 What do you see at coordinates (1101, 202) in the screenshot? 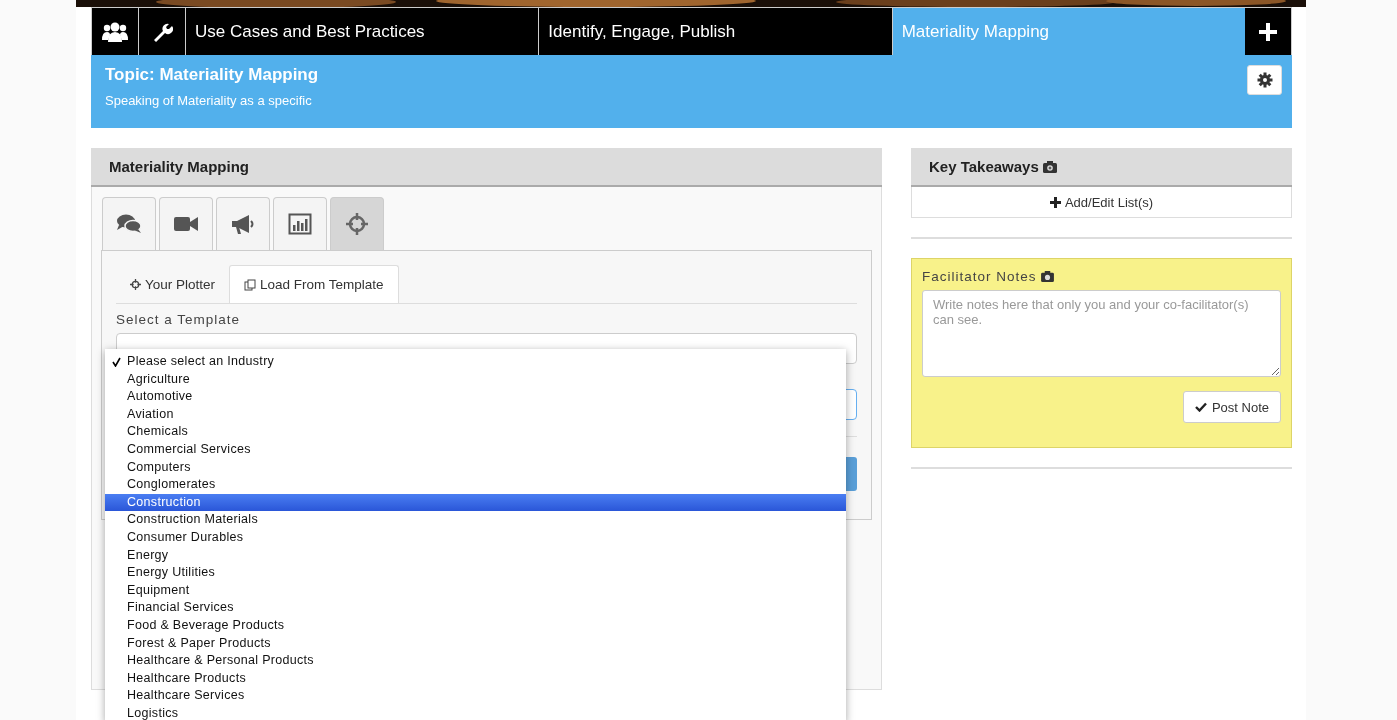
I see `add-edit-list-button: Add/Edit List(s)` at bounding box center [1101, 202].